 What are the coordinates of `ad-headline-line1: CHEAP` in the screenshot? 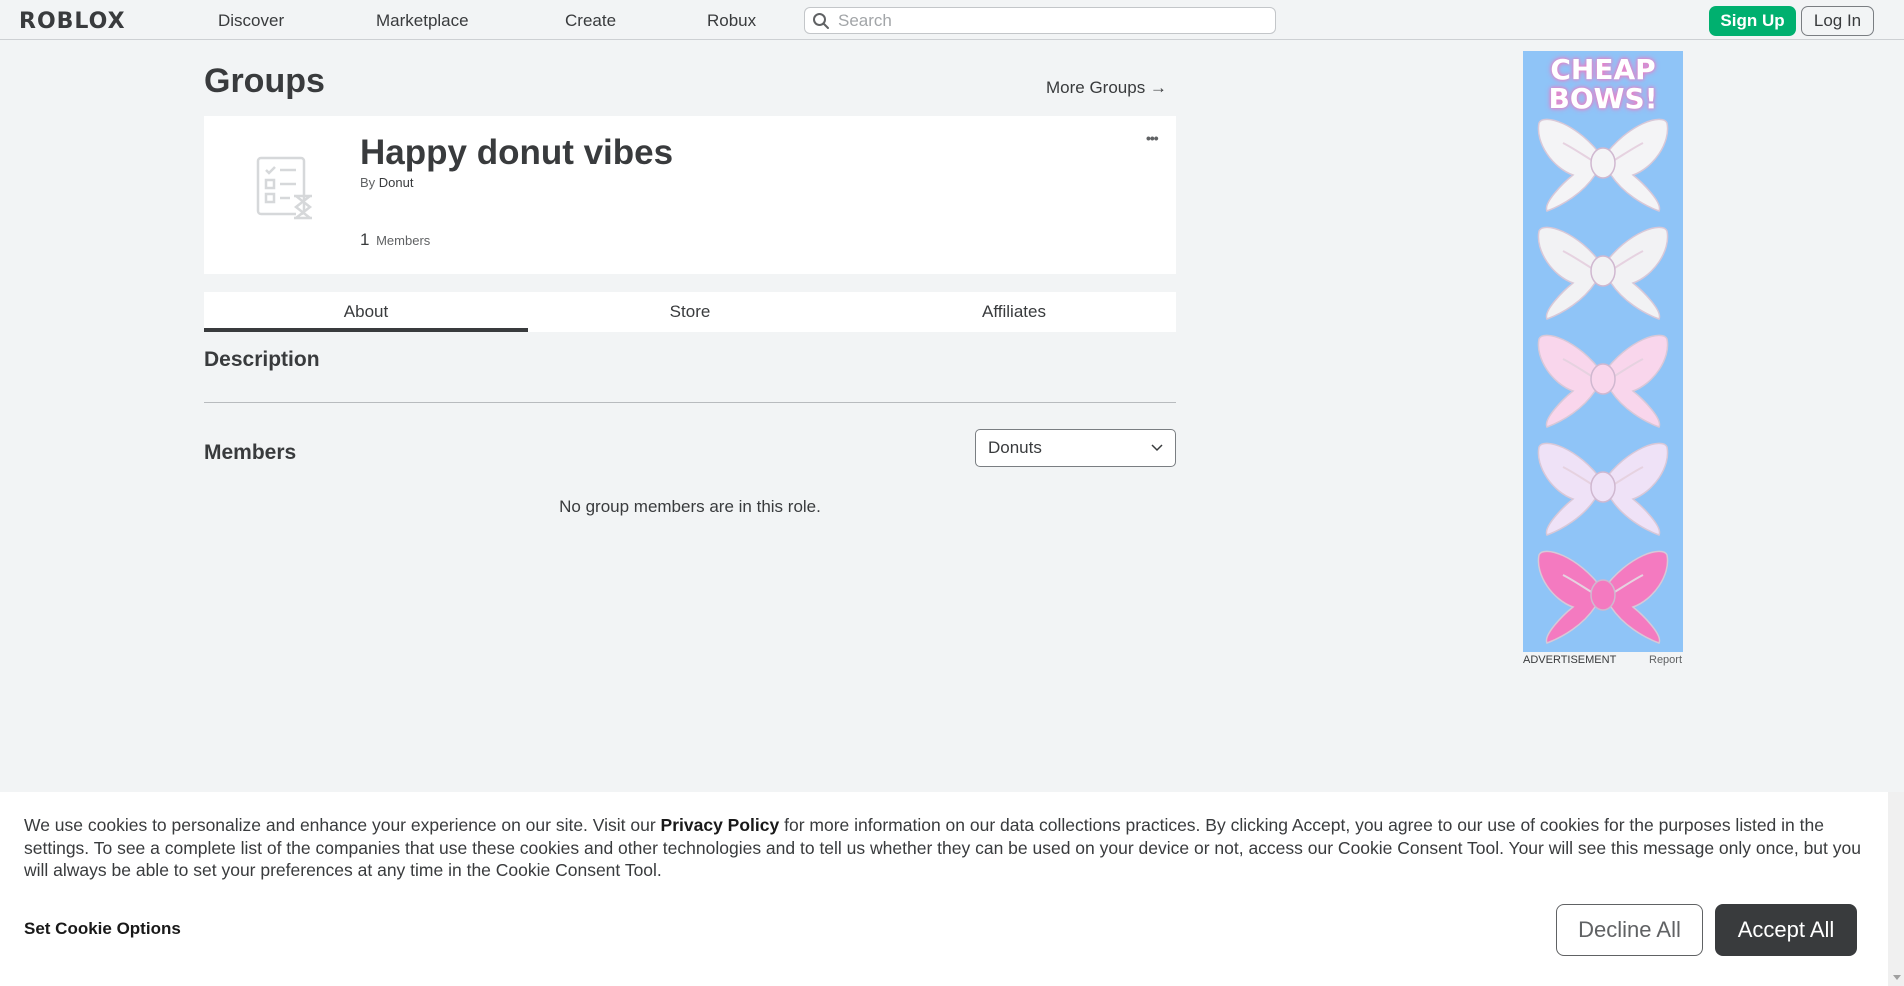 It's located at (1603, 69).